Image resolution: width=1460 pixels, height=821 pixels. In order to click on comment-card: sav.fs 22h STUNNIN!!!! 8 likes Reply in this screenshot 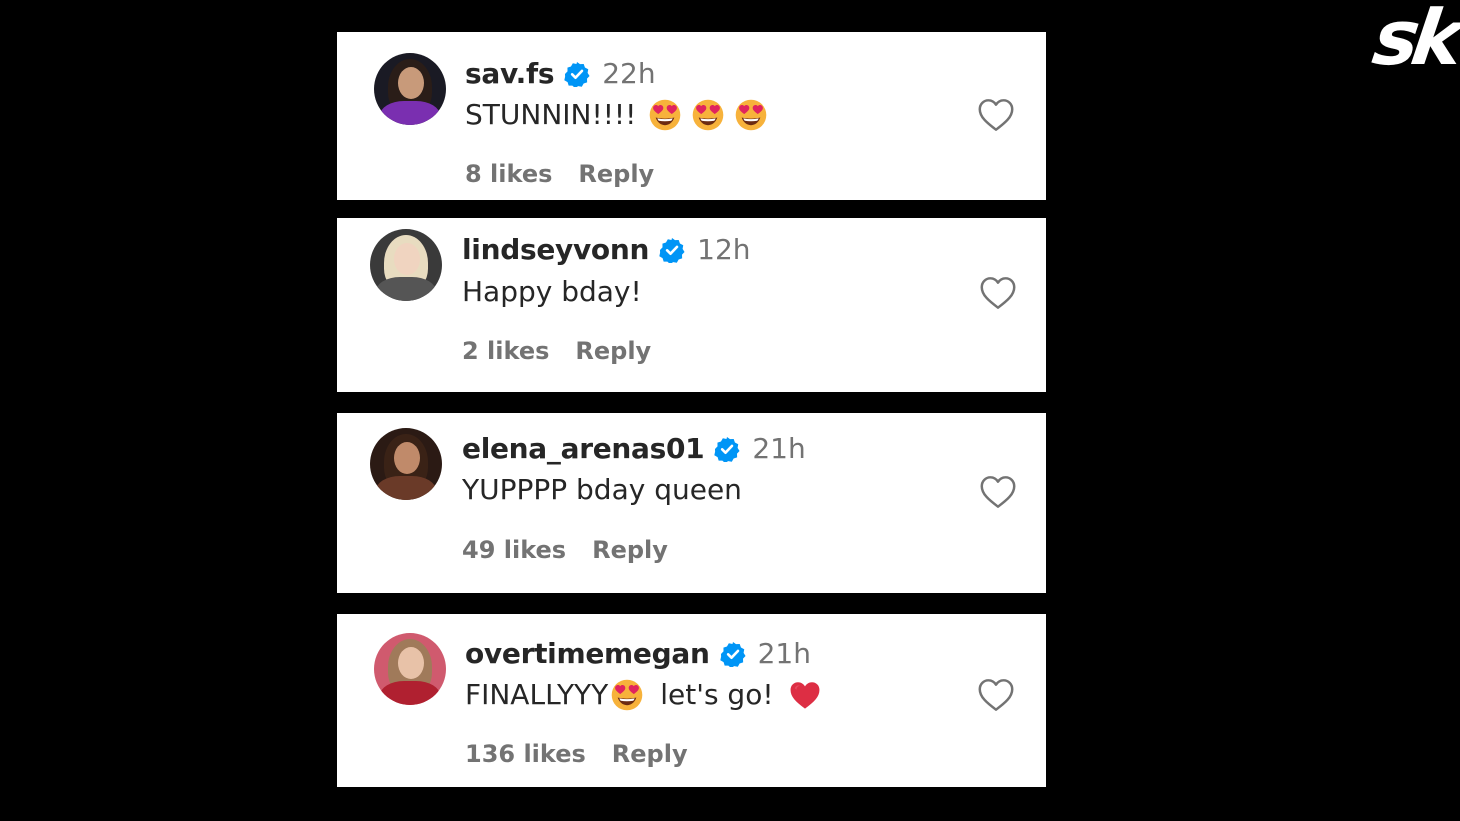, I will do `click(691, 116)`.